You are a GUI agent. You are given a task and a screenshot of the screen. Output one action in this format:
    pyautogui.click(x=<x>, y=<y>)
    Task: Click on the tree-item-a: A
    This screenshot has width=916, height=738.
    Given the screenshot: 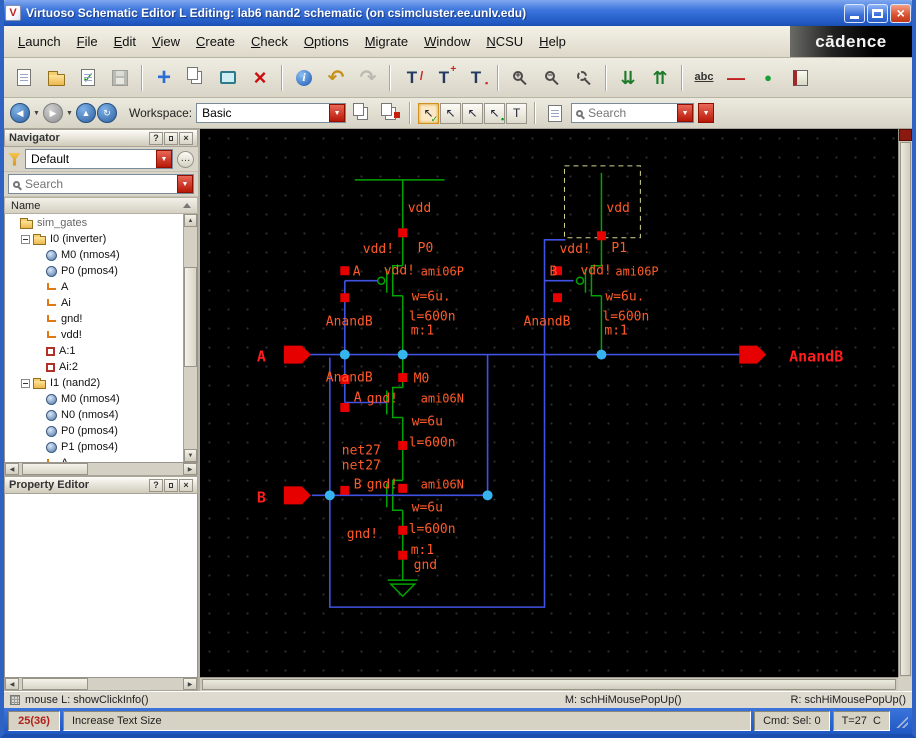 What is the action you would take?
    pyautogui.click(x=94, y=458)
    